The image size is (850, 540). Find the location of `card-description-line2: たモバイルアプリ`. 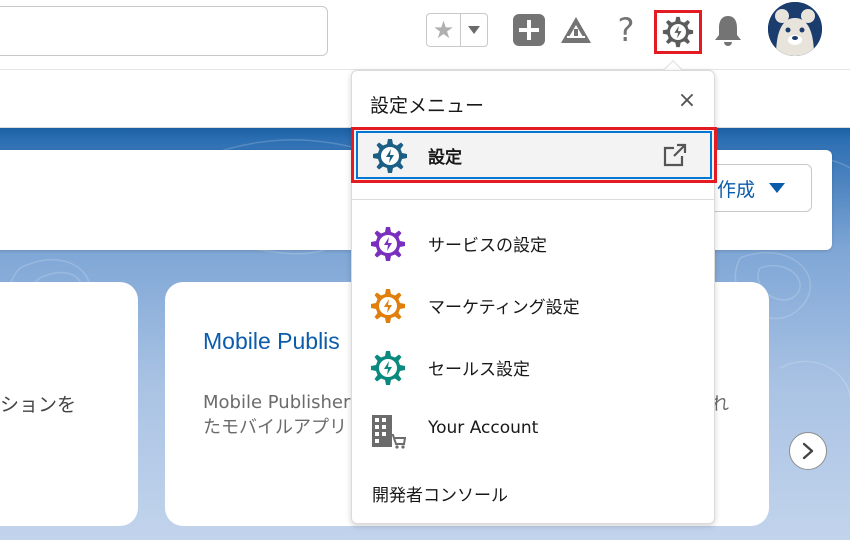

card-description-line2: たモバイルアプリ is located at coordinates (275, 427).